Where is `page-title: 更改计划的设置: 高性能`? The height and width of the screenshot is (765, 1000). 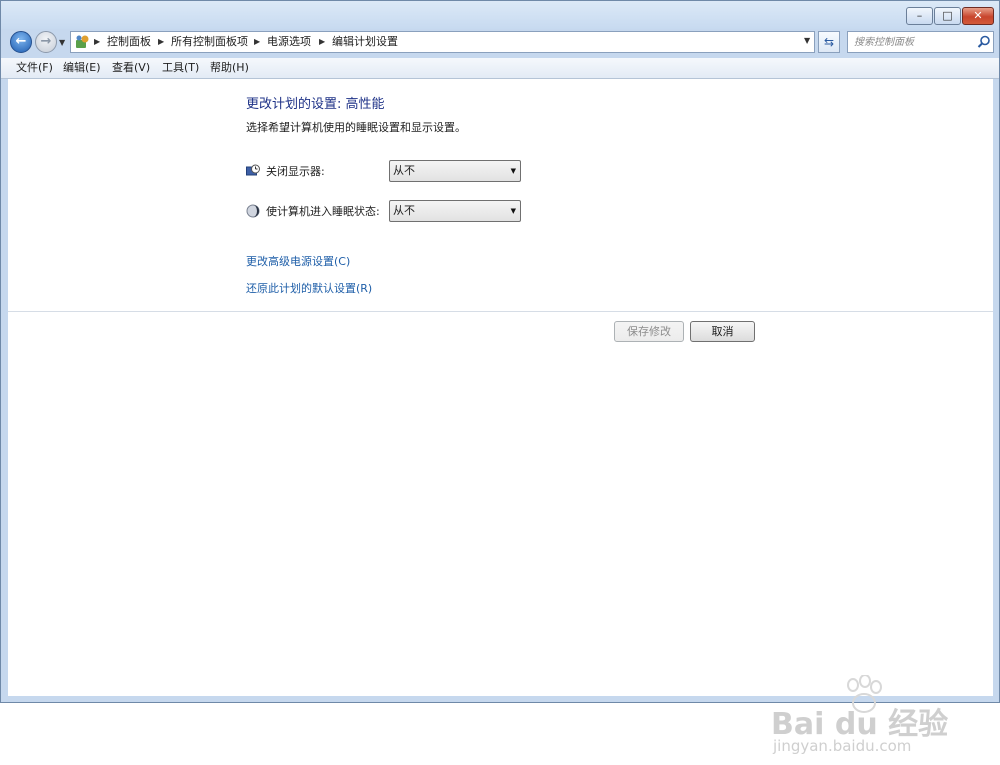
page-title: 更改计划的设置: 高性能 is located at coordinates (315, 104).